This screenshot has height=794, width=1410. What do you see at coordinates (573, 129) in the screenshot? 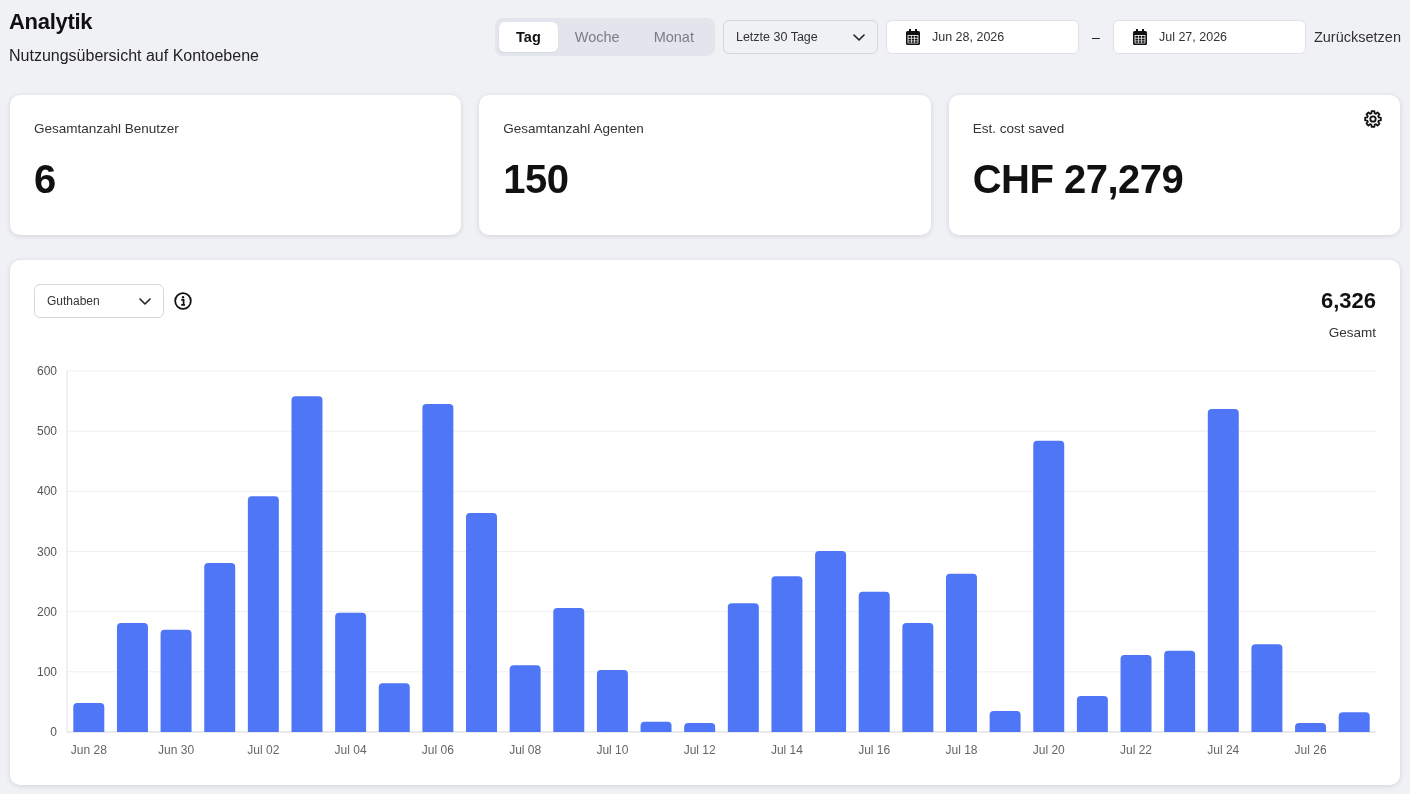
I see `stat-label: Gesamtanzahl Agenten` at bounding box center [573, 129].